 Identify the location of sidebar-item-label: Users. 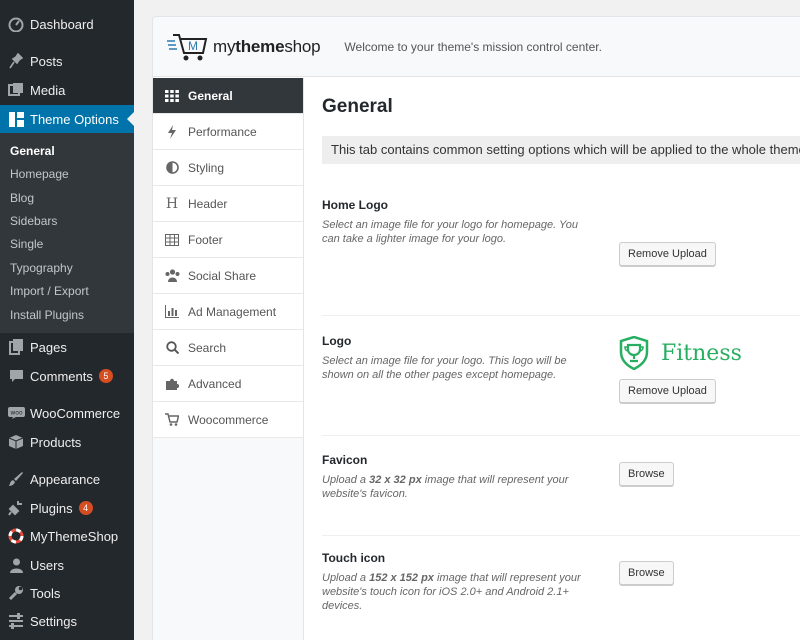
(47, 565).